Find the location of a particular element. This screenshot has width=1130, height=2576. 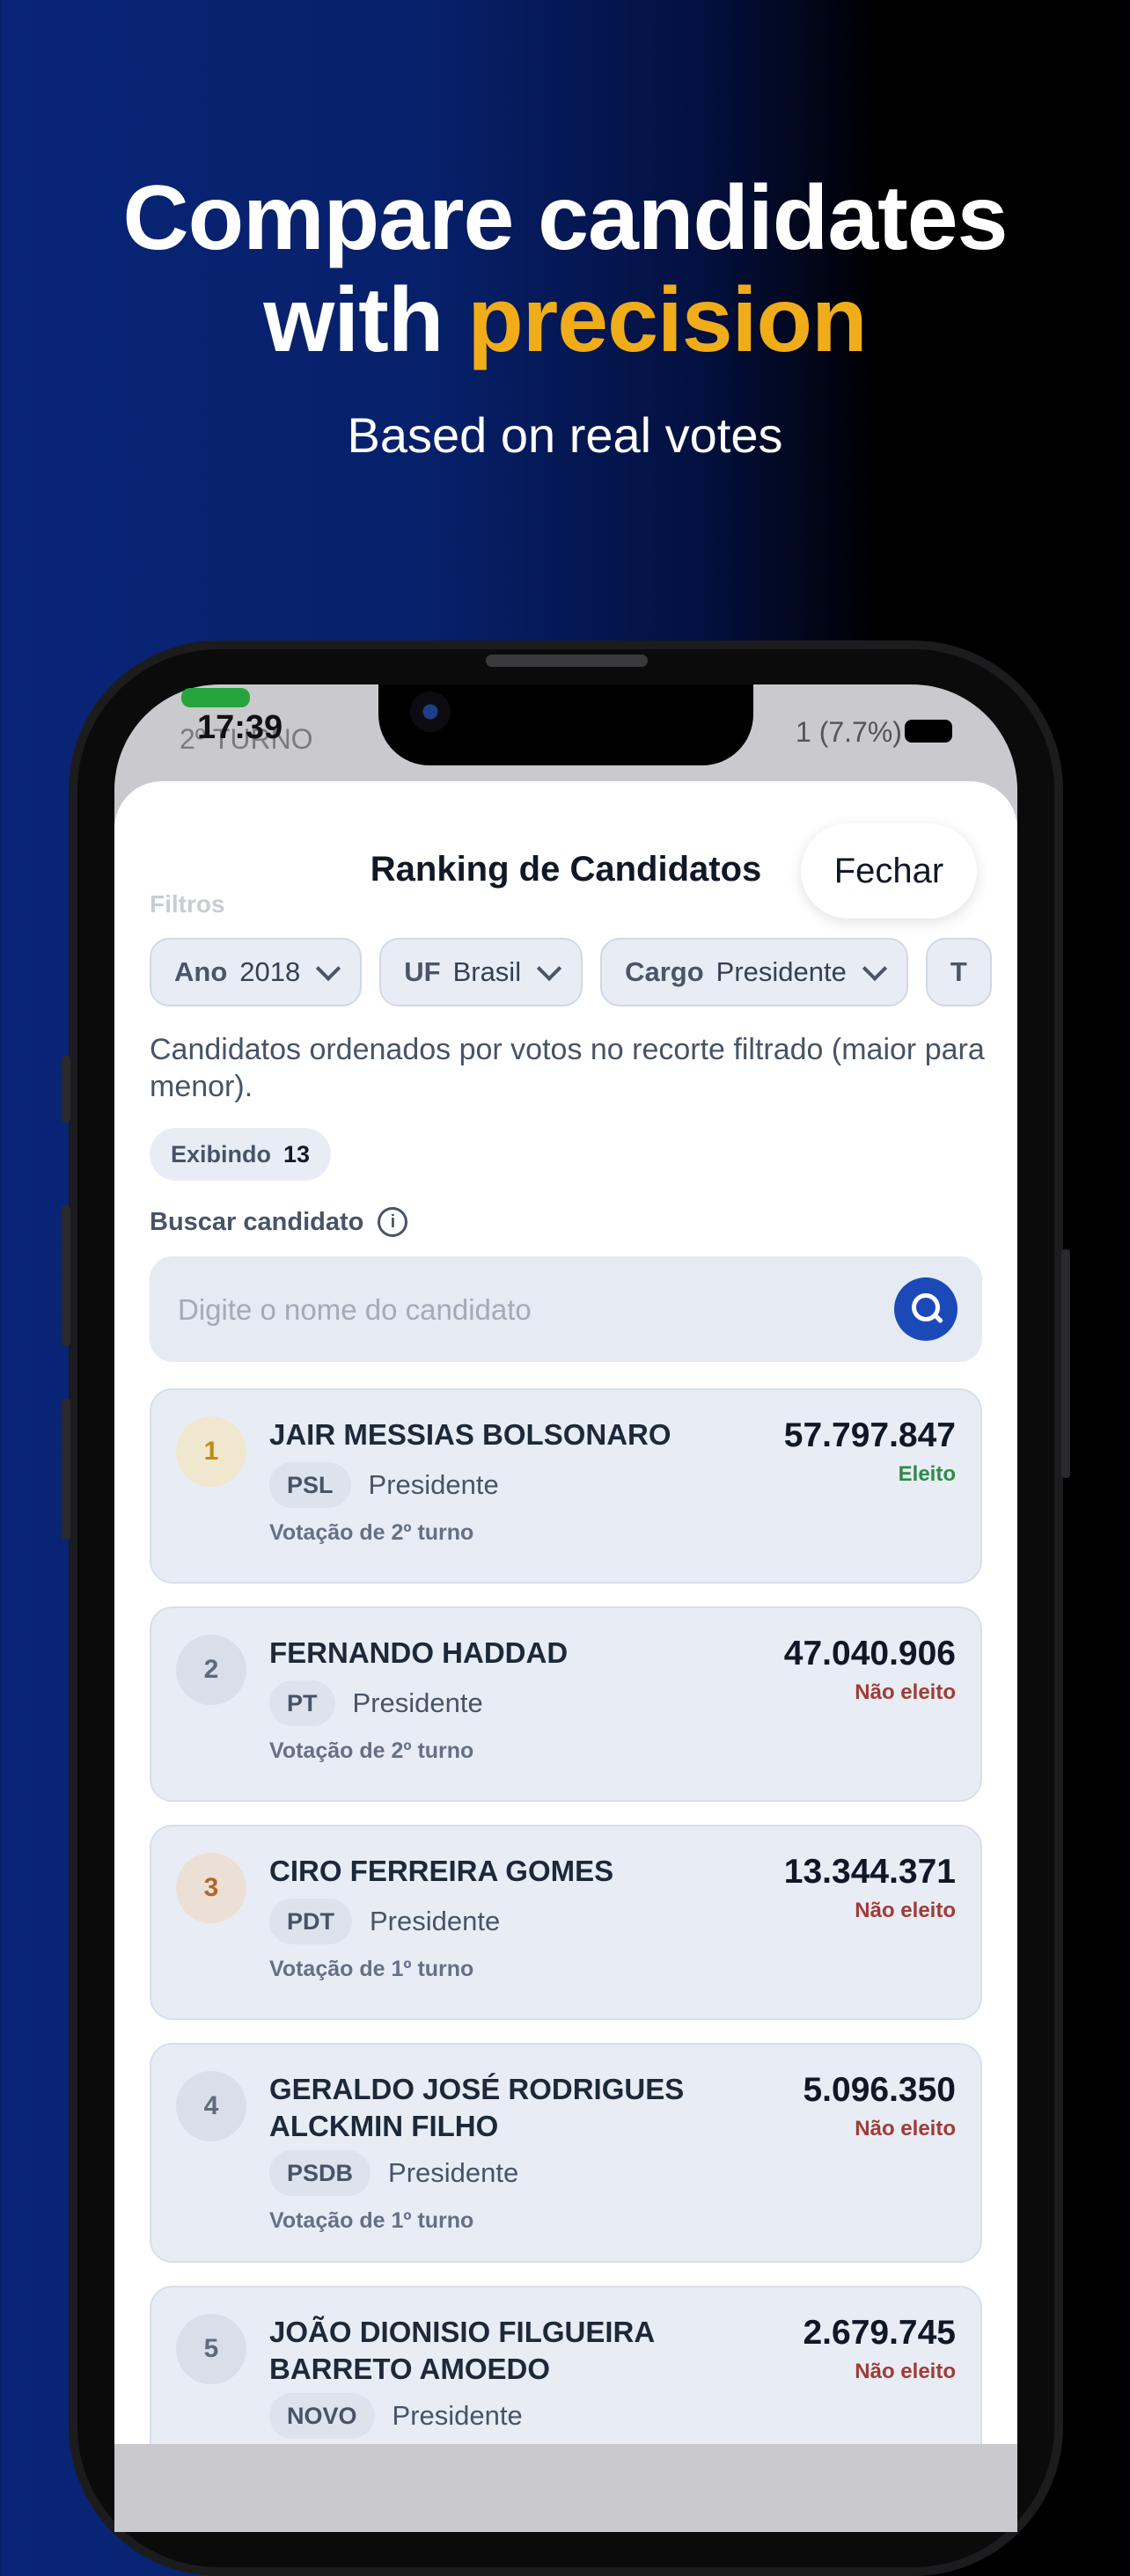

filter-chip-round: T is located at coordinates (958, 972).